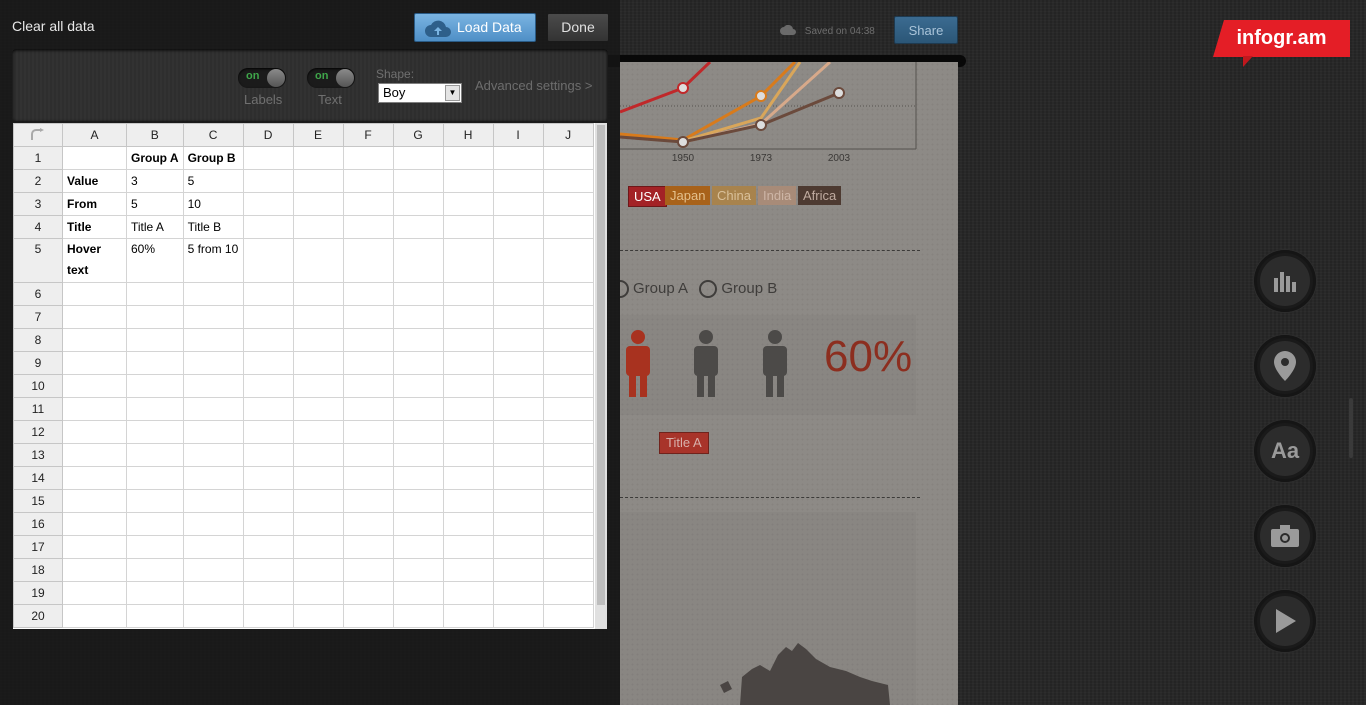 The width and height of the screenshot is (1366, 705). Describe the element at coordinates (368, 363) in the screenshot. I see `cell-f9` at that location.